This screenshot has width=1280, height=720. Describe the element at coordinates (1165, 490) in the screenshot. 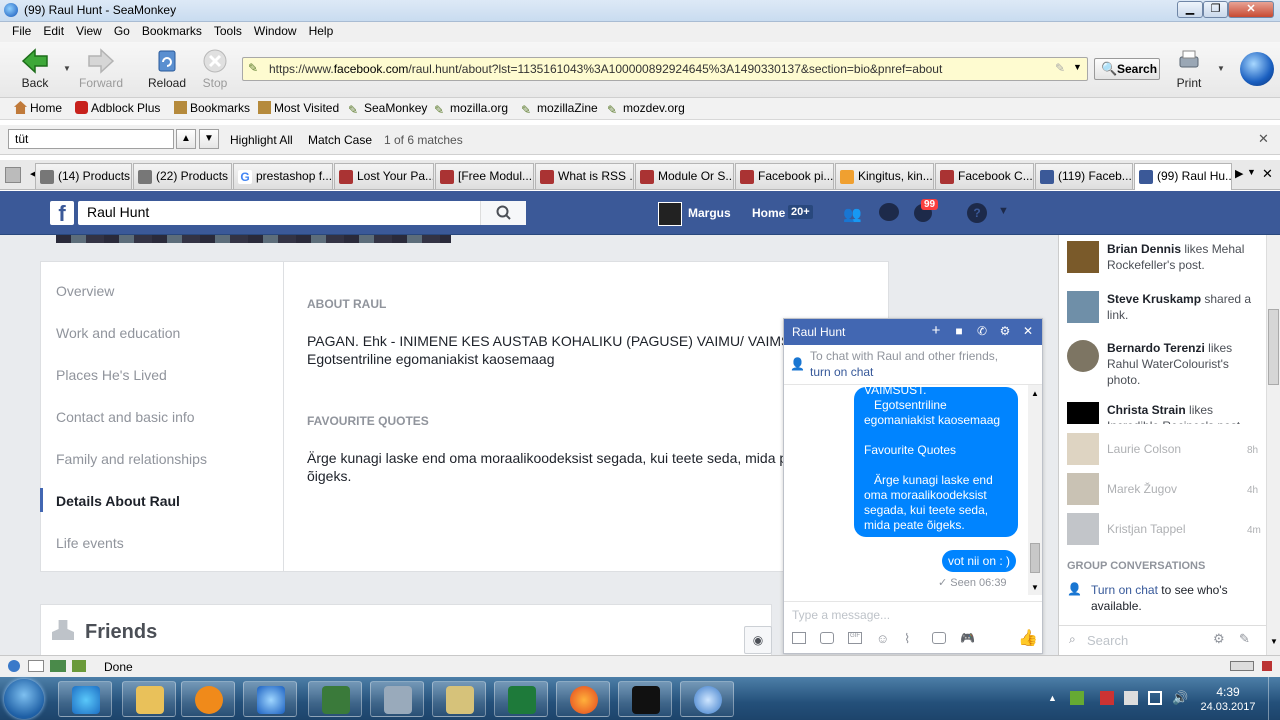

I see `contact-item: Marek Žugov 4h` at that location.